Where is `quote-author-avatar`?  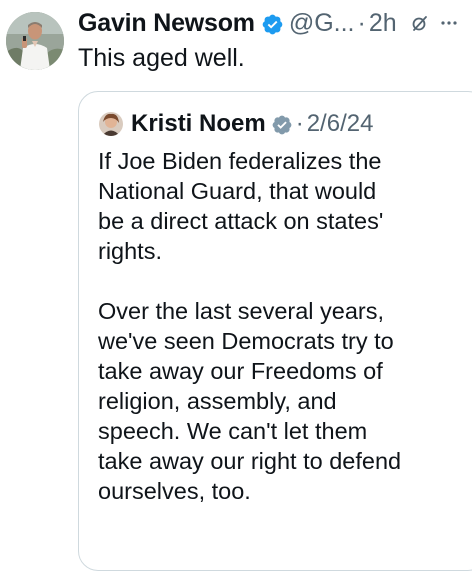 quote-author-avatar is located at coordinates (111, 124).